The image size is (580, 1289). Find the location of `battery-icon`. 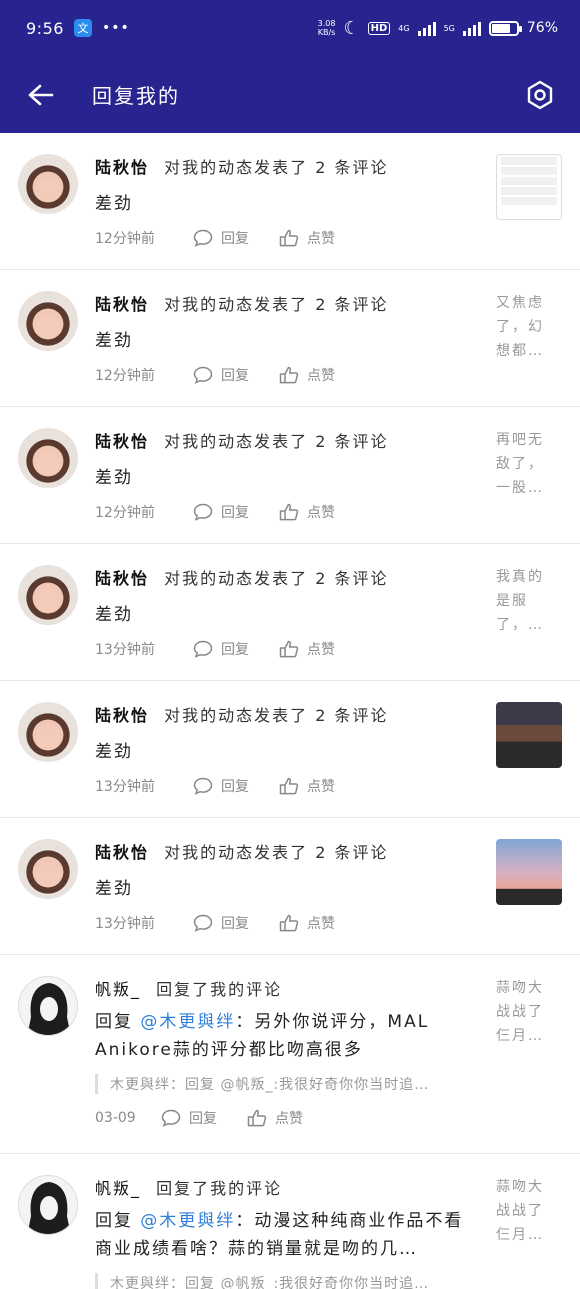

battery-icon is located at coordinates (505, 28).